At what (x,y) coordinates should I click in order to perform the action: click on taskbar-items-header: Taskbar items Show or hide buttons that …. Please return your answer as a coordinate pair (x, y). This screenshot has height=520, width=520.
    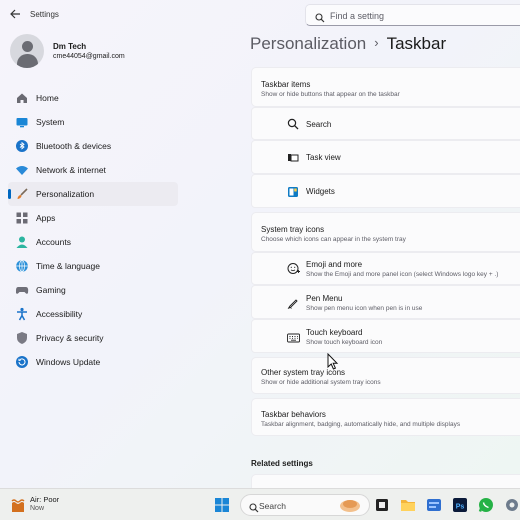
    Looking at the image, I should click on (385, 87).